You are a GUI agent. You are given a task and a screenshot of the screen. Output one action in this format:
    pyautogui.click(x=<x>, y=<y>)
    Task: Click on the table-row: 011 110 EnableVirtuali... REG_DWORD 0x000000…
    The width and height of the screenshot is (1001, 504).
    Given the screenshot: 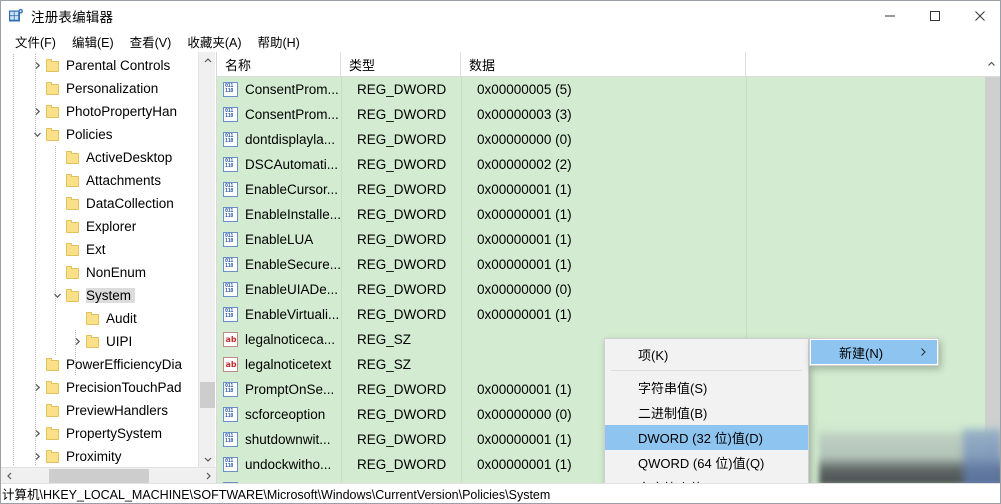 What is the action you would take?
    pyautogui.click(x=601, y=314)
    